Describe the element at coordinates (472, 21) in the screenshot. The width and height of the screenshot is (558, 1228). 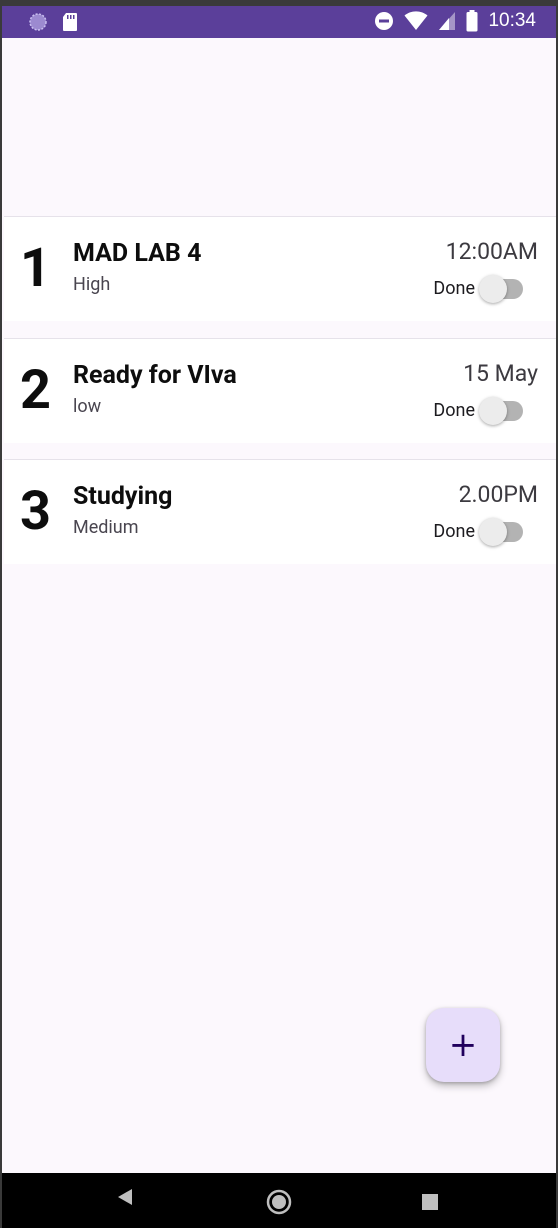
I see `battery-icon` at that location.